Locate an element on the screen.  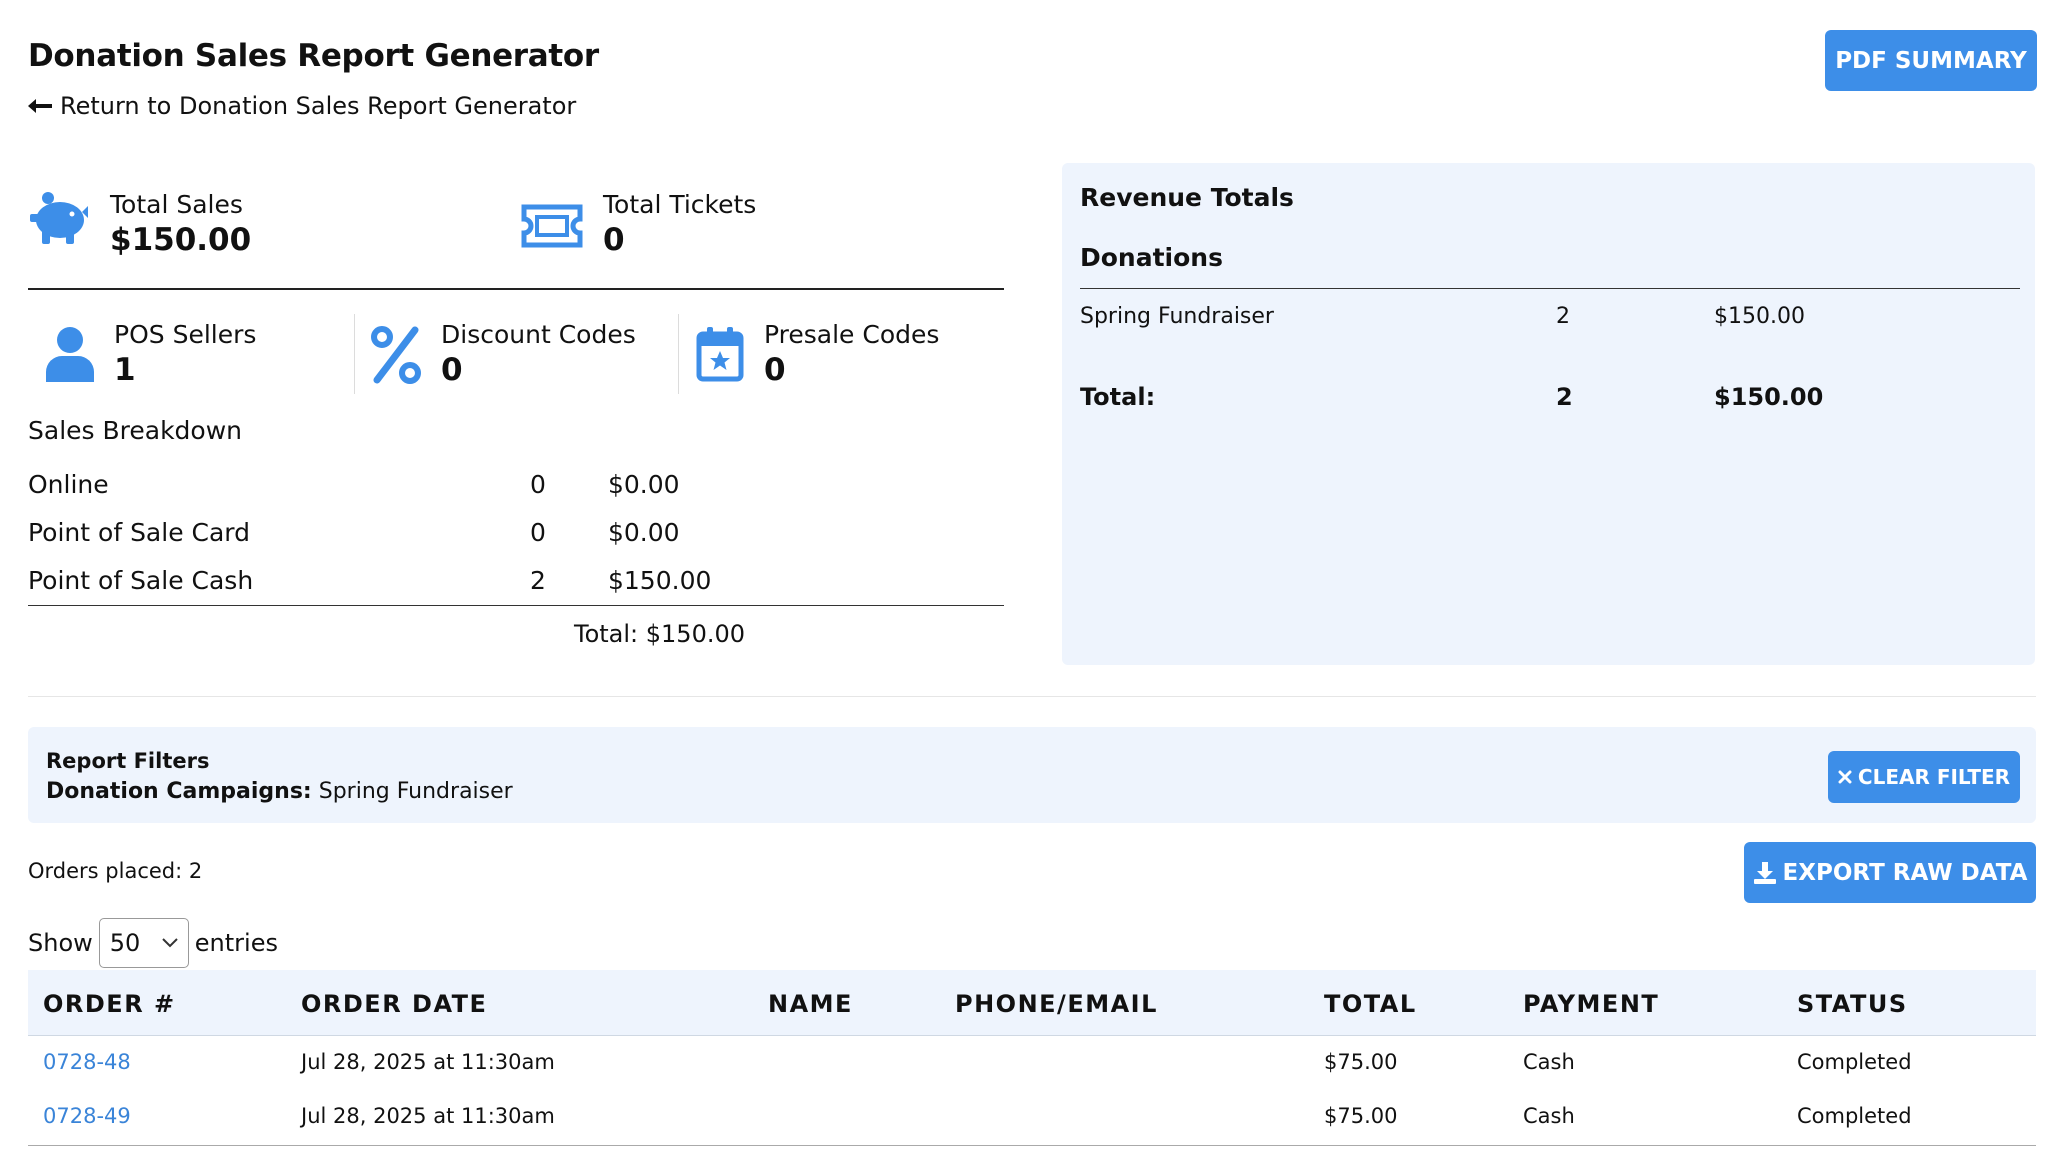
export-raw-data-button: EXPORT RAW DATA is located at coordinates (1890, 872).